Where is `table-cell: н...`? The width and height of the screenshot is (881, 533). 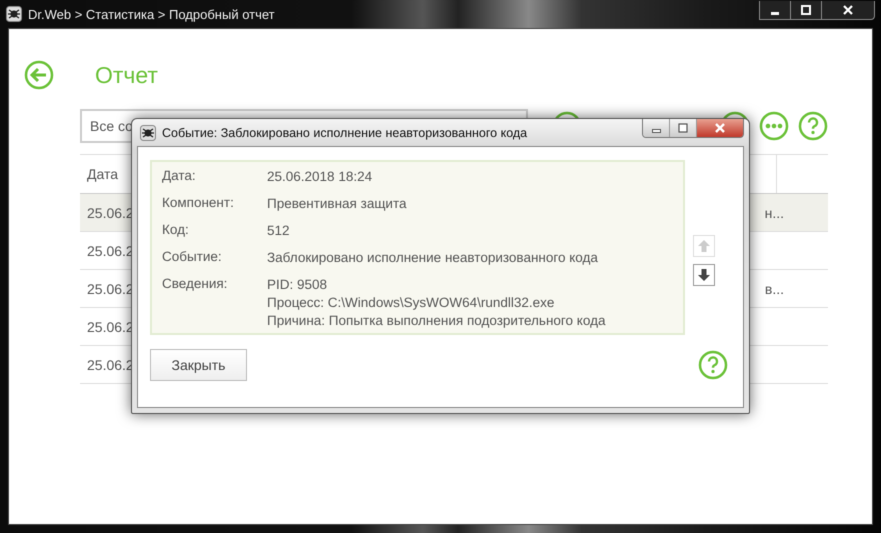 table-cell: н... is located at coordinates (774, 212).